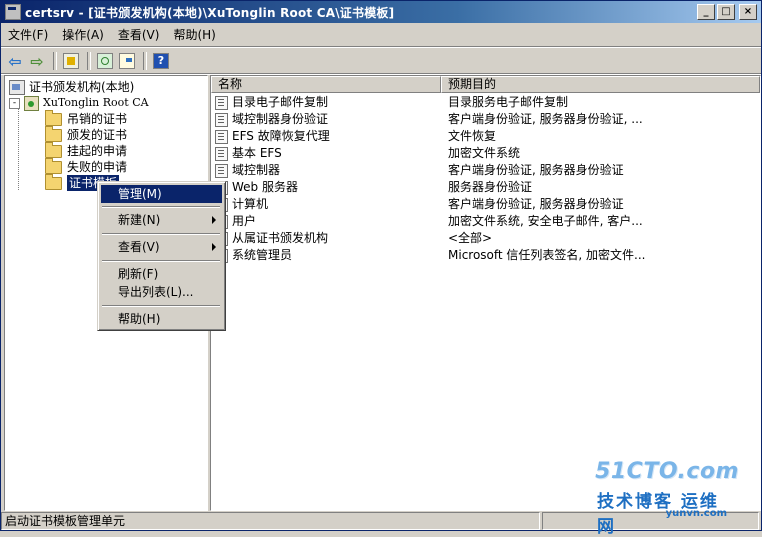 The width and height of the screenshot is (762, 537). I want to click on menu-file: 文件(F), so click(28, 35).